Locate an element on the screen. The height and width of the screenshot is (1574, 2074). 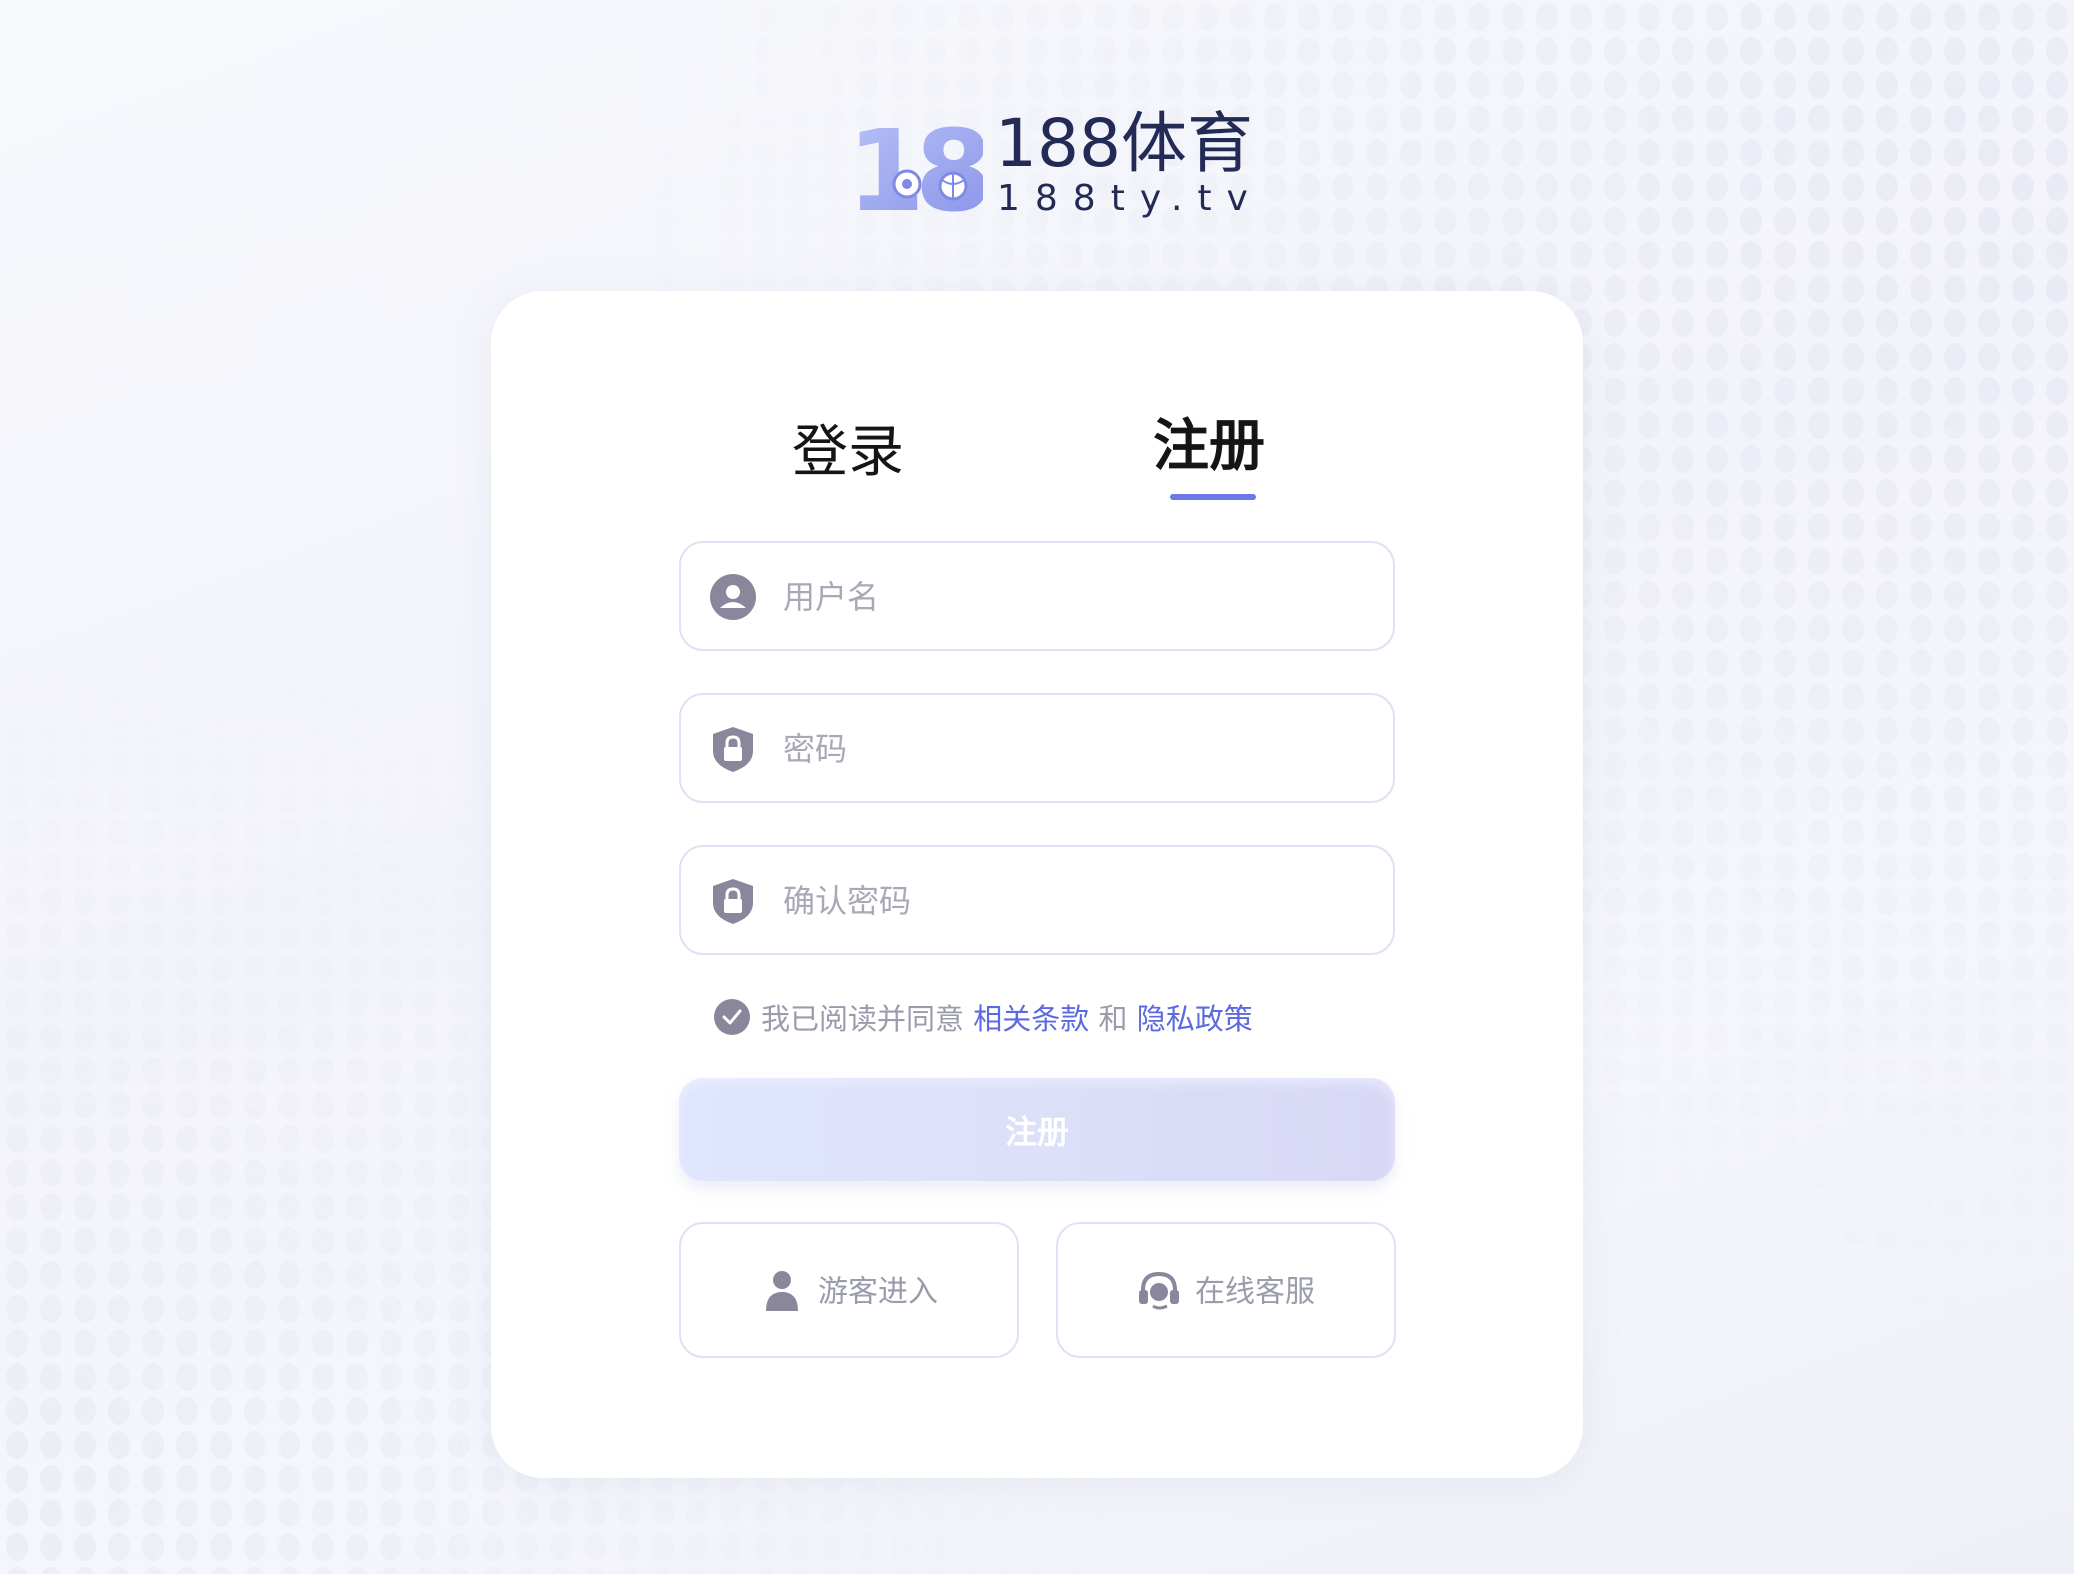
active-tab-indicator is located at coordinates (1213, 497).